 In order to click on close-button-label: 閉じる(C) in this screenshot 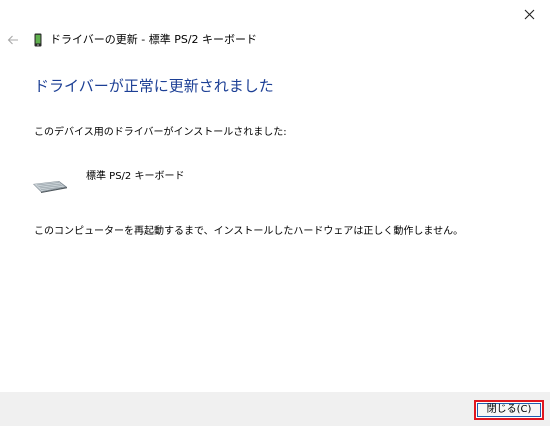, I will do `click(509, 410)`.